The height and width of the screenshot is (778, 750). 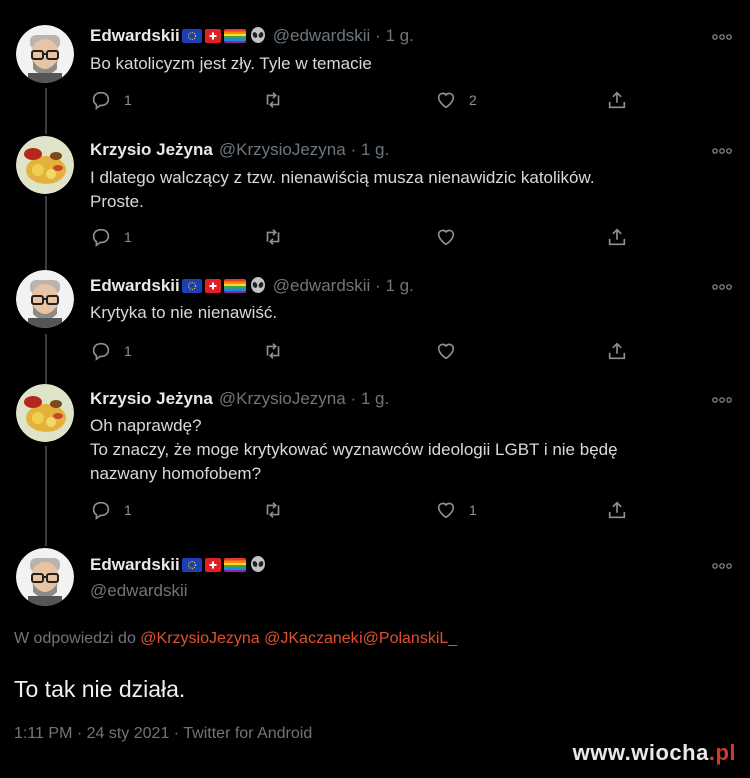 I want to click on watermark: www.wiocha.pl, so click(x=654, y=753).